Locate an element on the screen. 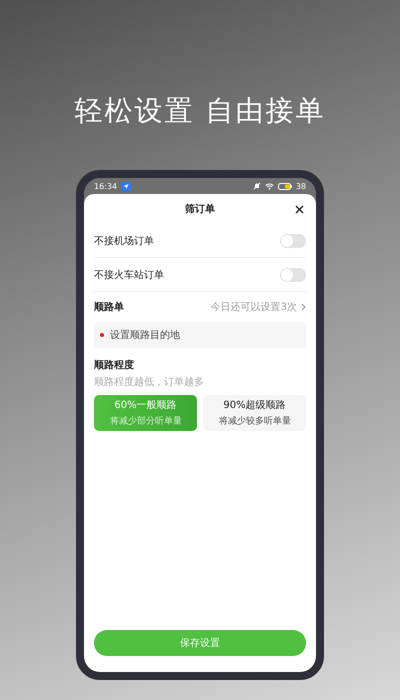 The height and width of the screenshot is (700, 400). headline: 轻松设置 自由接单 is located at coordinates (200, 111).